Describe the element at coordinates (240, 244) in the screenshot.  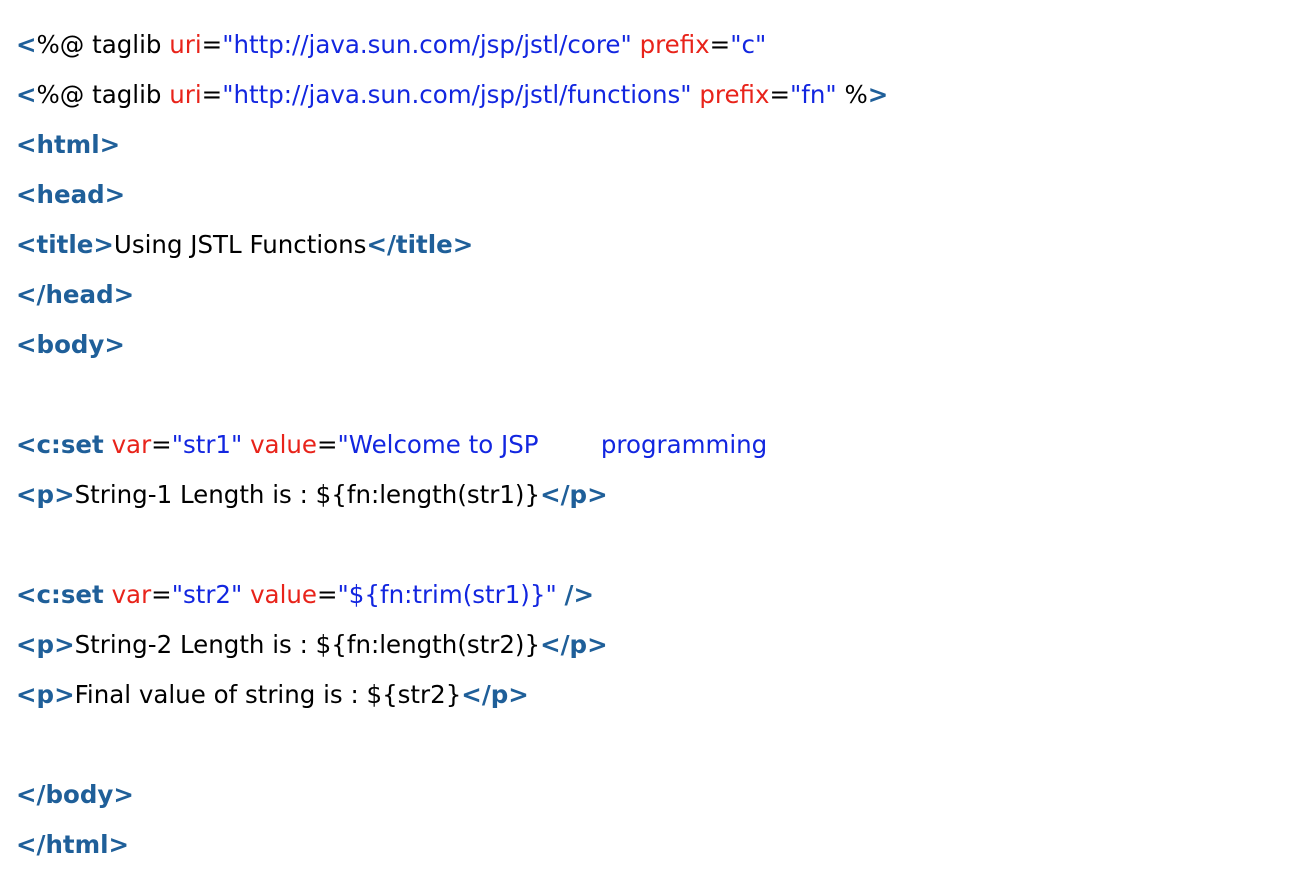
I see `text-token: Using JSTL Functions` at that location.